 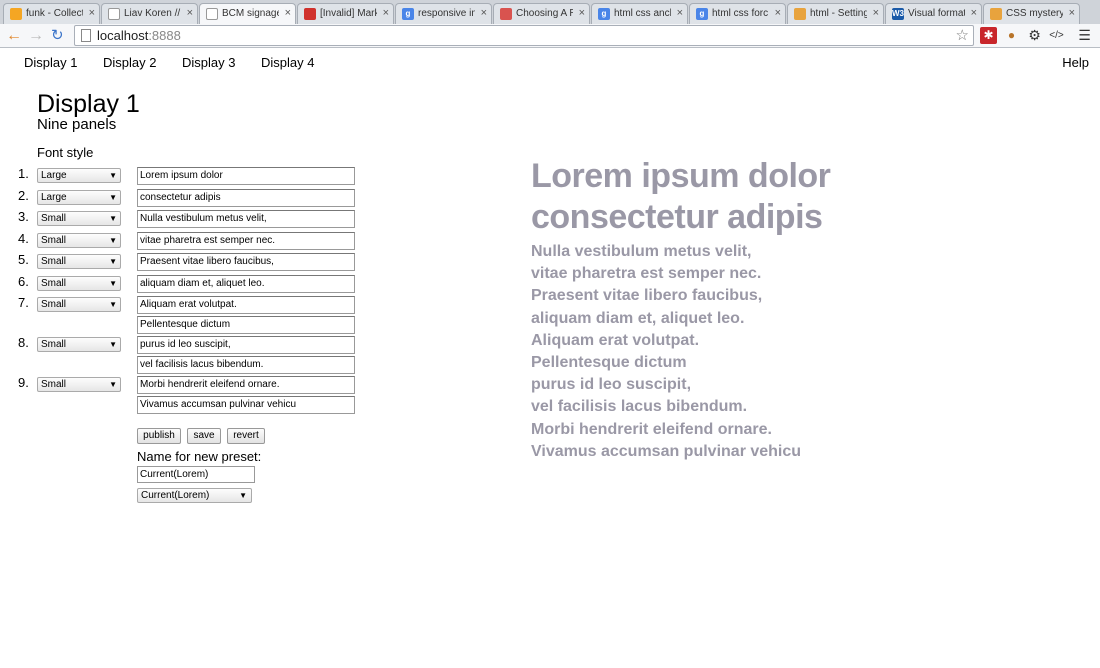 I want to click on browser-tab: BCM signage ×, so click(x=247, y=13).